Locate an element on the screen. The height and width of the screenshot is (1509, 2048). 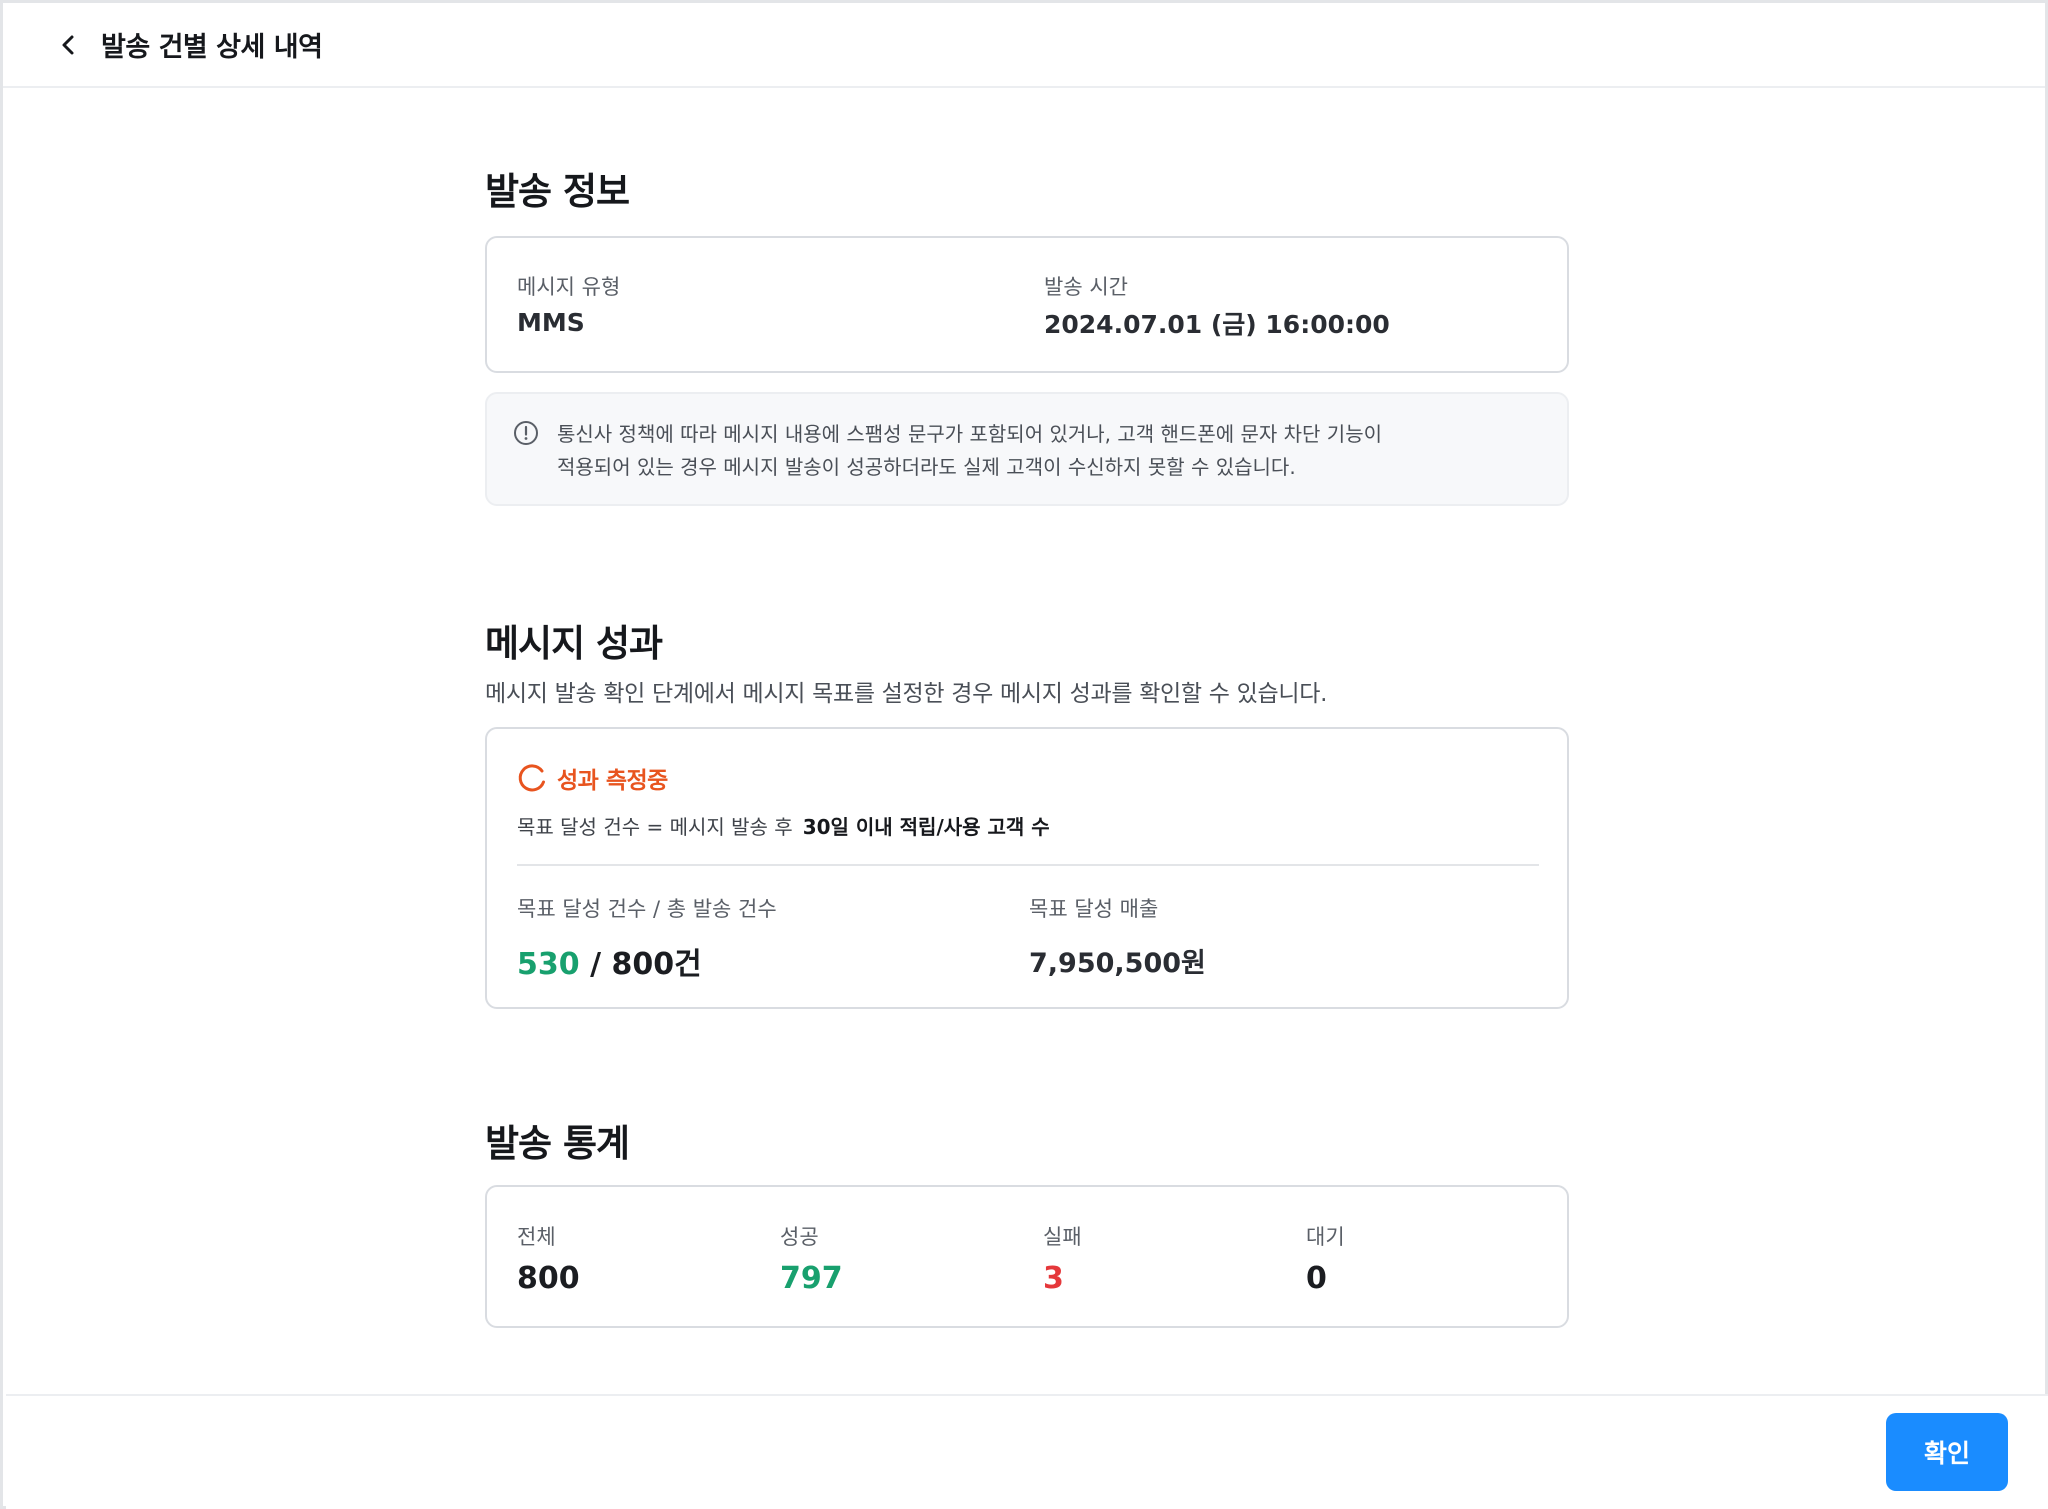
status-row: 성과 측정중 is located at coordinates (592, 778).